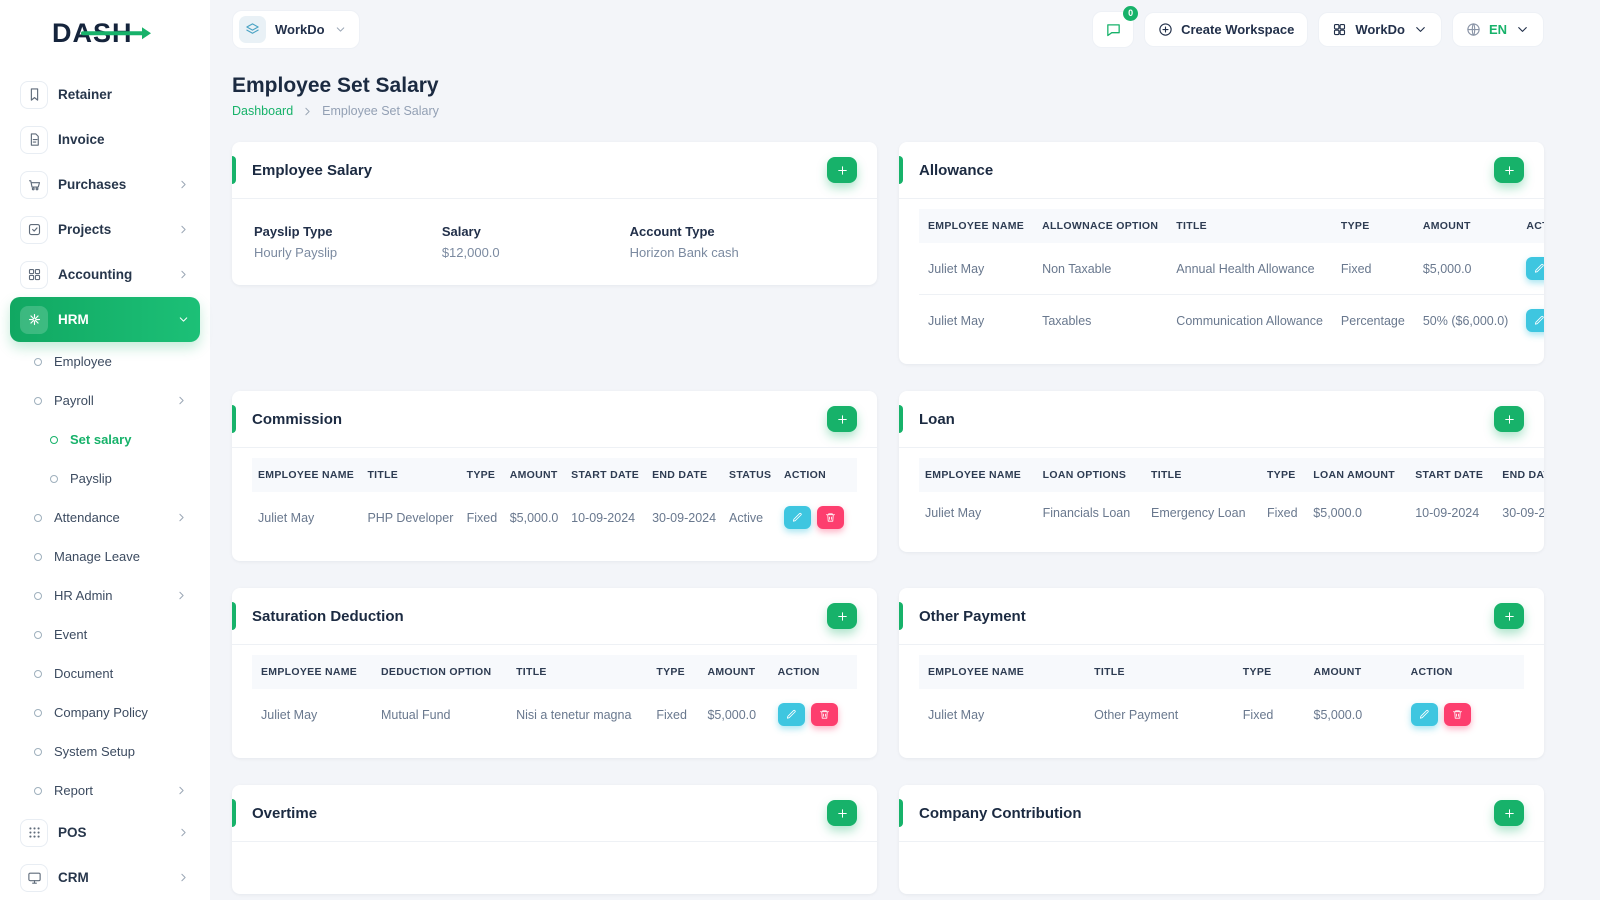  What do you see at coordinates (1340, 29) in the screenshot?
I see `grid-icon` at bounding box center [1340, 29].